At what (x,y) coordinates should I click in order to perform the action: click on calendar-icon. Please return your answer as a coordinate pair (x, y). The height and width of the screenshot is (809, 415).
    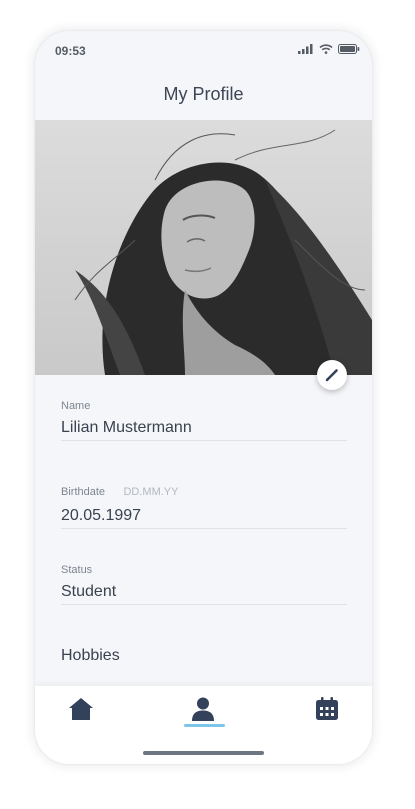
    Looking at the image, I should click on (327, 708).